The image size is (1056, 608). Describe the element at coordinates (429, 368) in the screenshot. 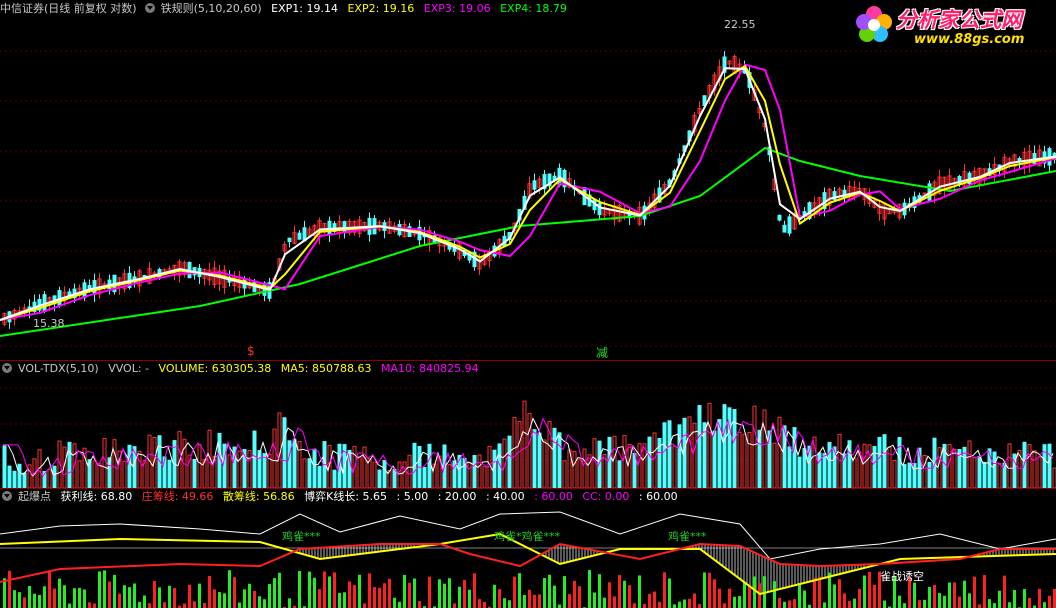

I see `volume-ma10: MA10: 840825.94` at that location.